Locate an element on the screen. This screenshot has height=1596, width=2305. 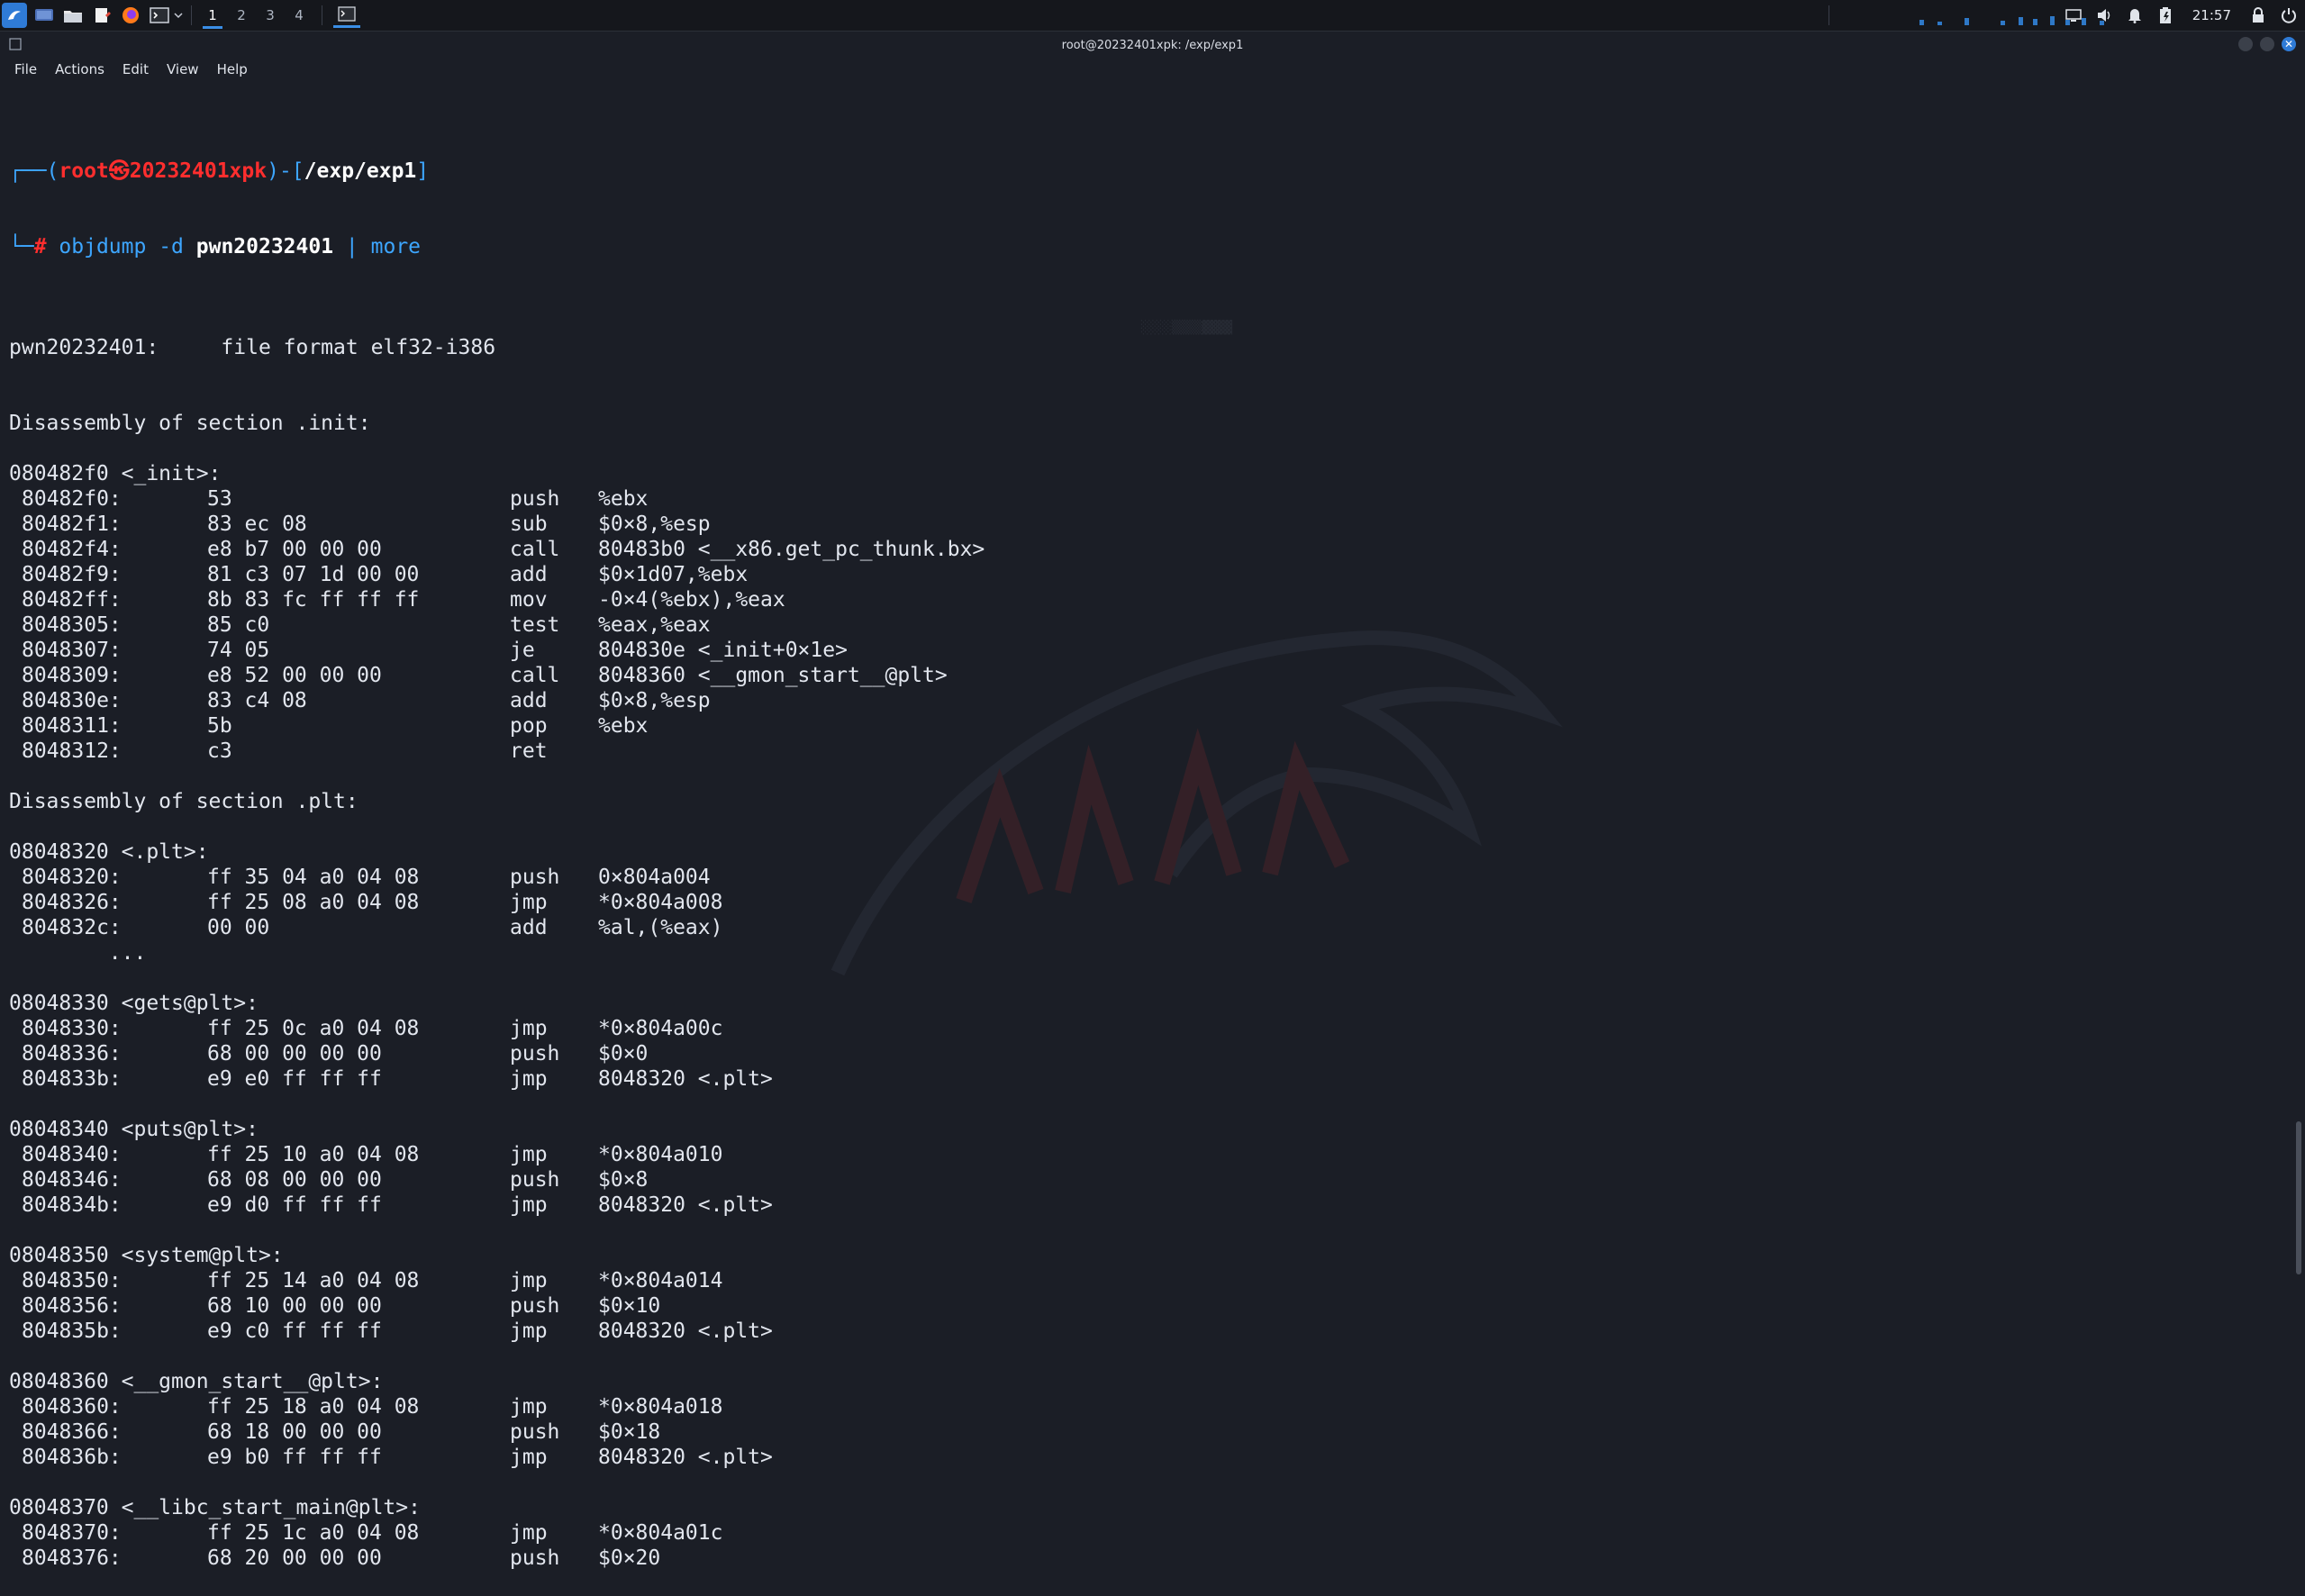
insn-bytes: 85 c0 is located at coordinates (238, 625).